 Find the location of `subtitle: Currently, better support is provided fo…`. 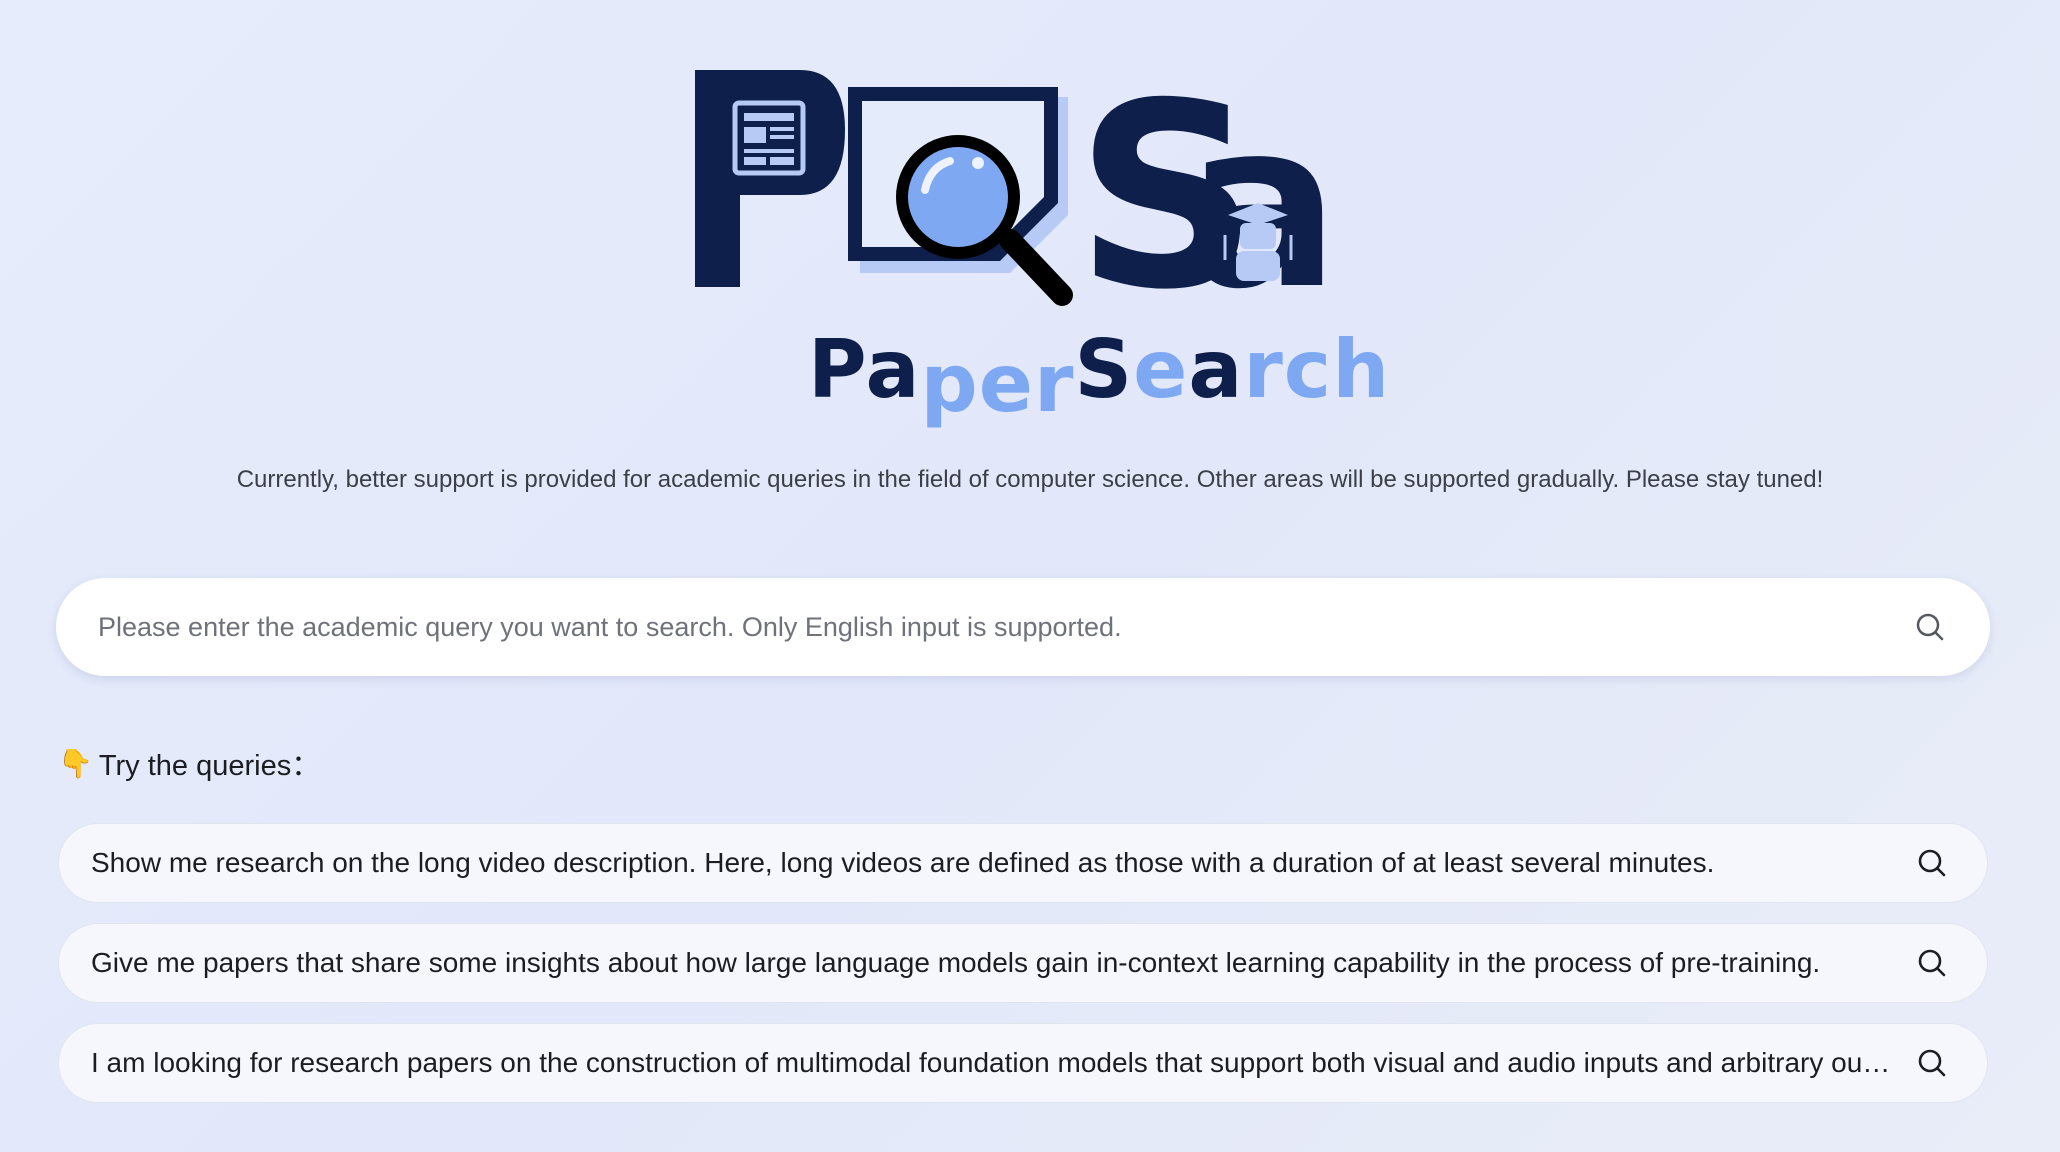

subtitle: Currently, better support is provided fo… is located at coordinates (1030, 479).